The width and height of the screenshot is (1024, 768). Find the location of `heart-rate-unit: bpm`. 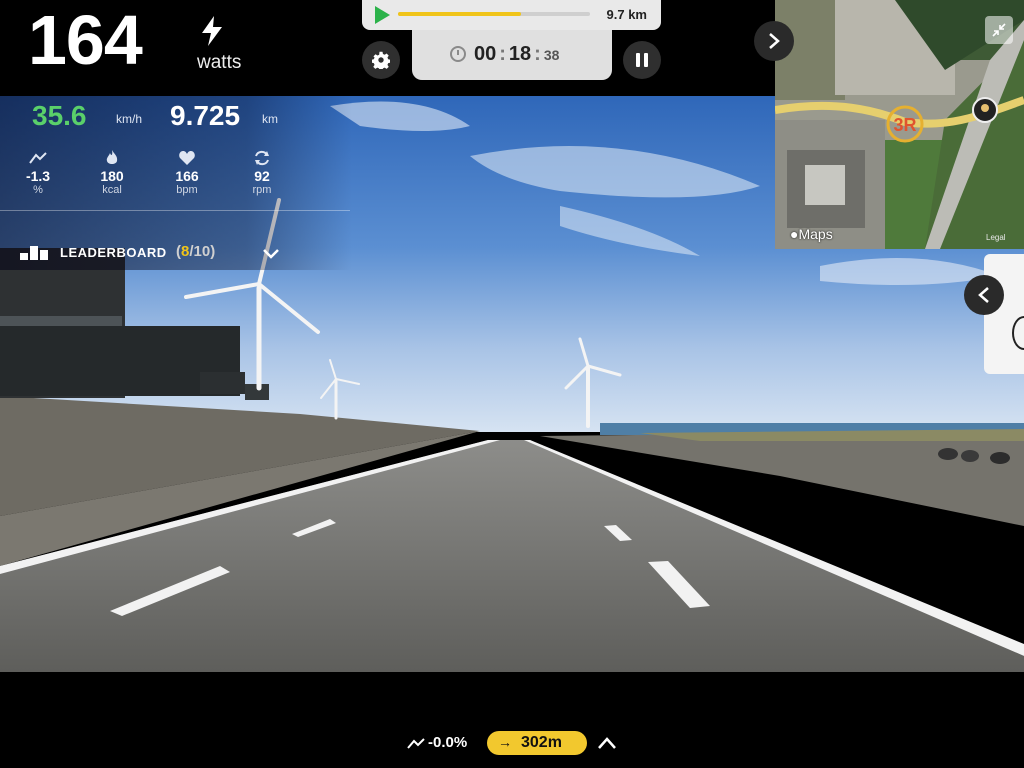

heart-rate-unit: bpm is located at coordinates (187, 190).